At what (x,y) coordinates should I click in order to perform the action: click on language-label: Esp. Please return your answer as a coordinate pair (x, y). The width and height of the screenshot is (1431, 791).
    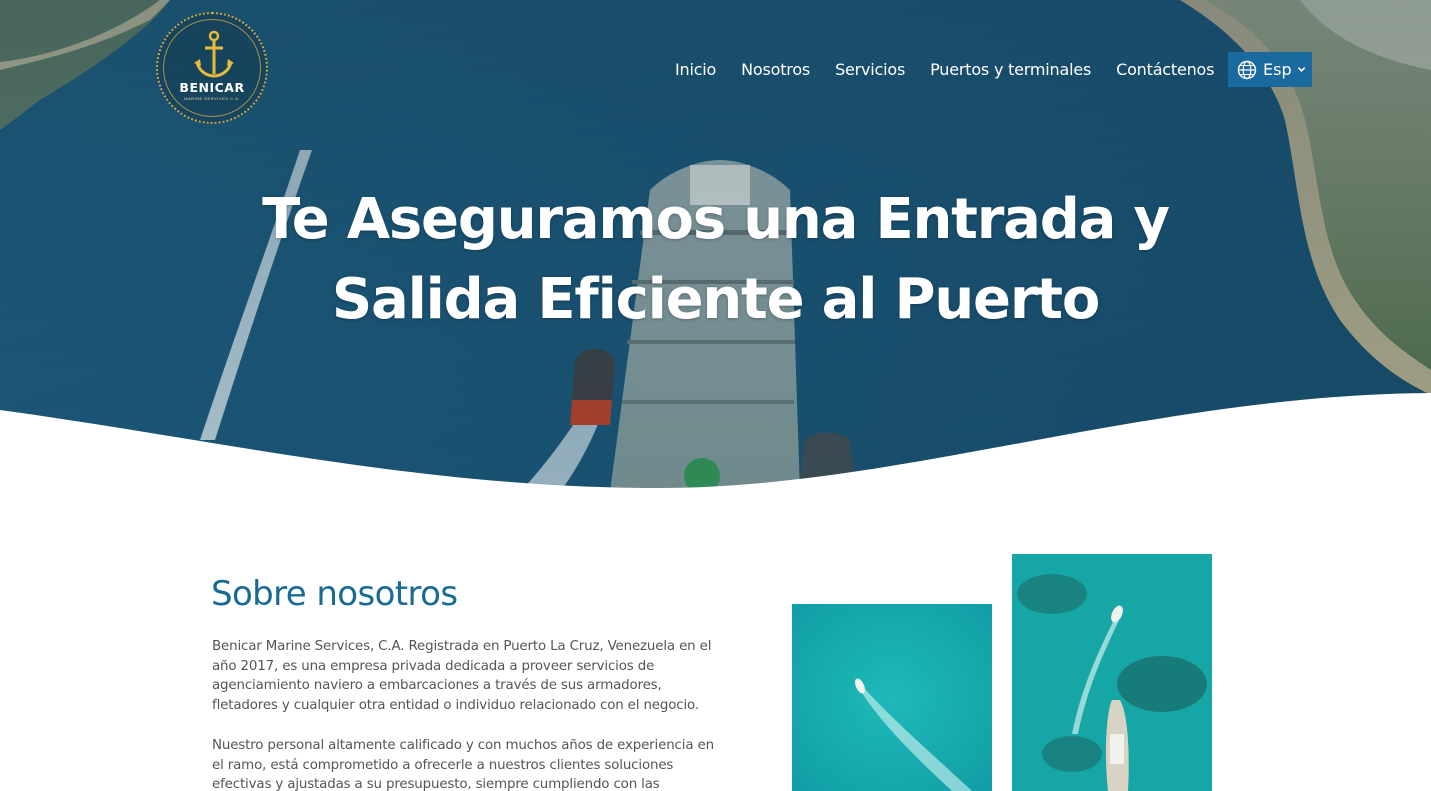
    Looking at the image, I should click on (1277, 69).